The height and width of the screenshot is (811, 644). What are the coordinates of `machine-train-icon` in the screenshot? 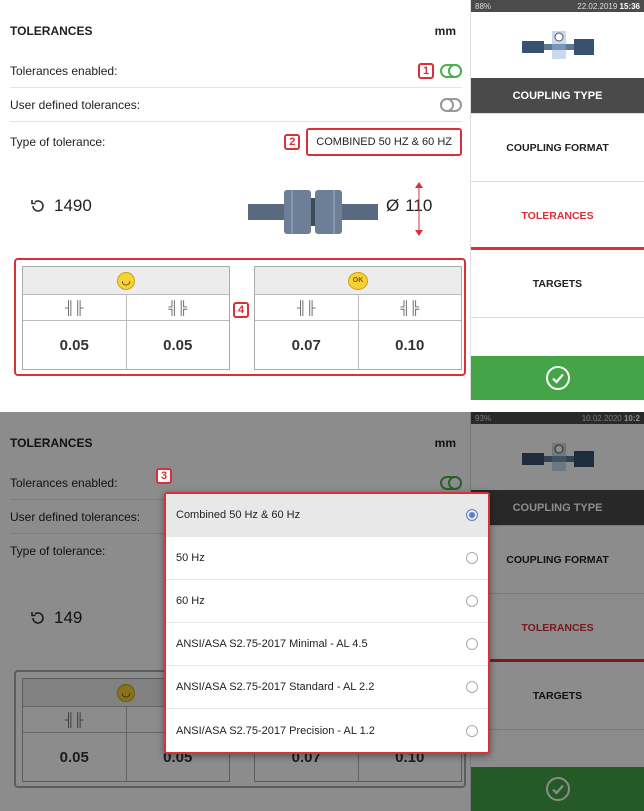 It's located at (557, 45).